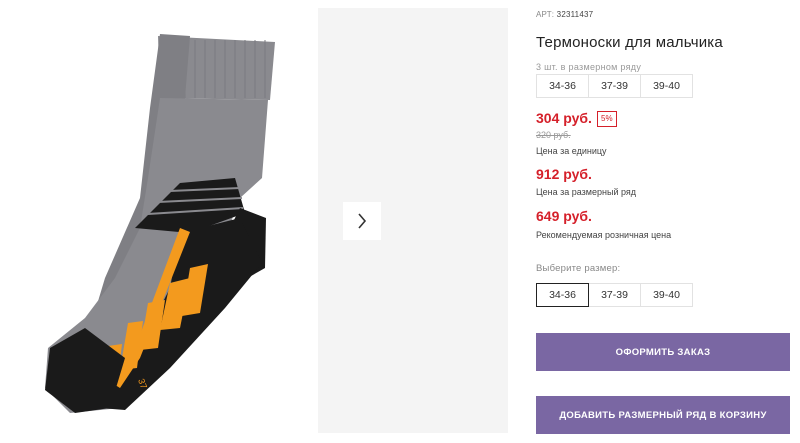 This screenshot has width=800, height=443. I want to click on add-size-row-to-cart-button: ДОБАВИТЬ РАЗМЕРНЫЙ РЯД В КОРЗИНУ, so click(663, 415).